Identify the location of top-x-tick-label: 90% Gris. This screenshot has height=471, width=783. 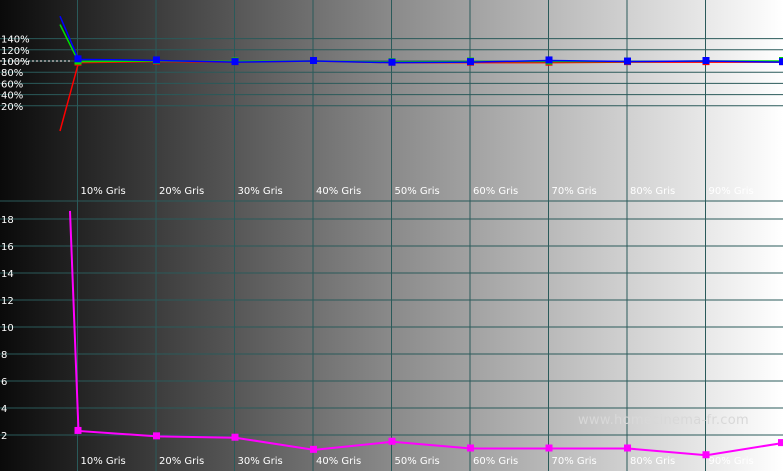
(731, 191).